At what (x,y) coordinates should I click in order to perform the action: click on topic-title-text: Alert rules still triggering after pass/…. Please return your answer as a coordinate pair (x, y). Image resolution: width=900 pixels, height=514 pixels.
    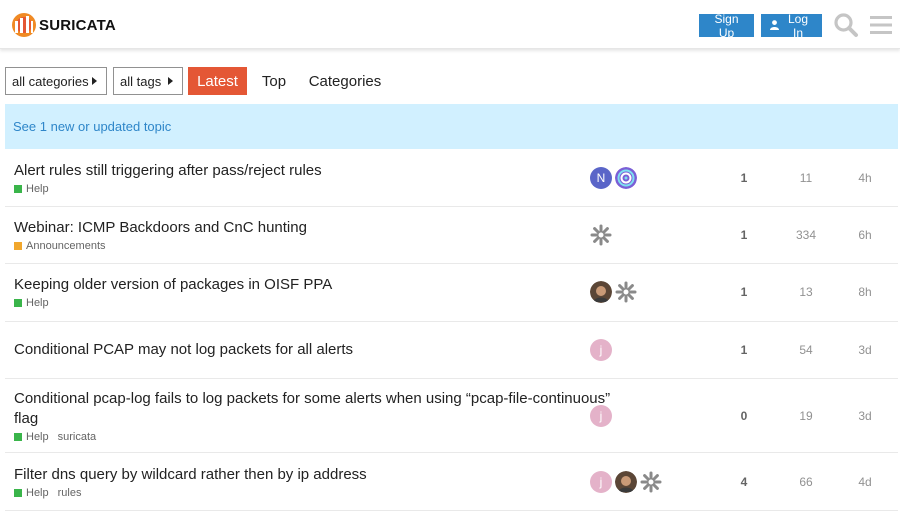
    Looking at the image, I should click on (168, 170).